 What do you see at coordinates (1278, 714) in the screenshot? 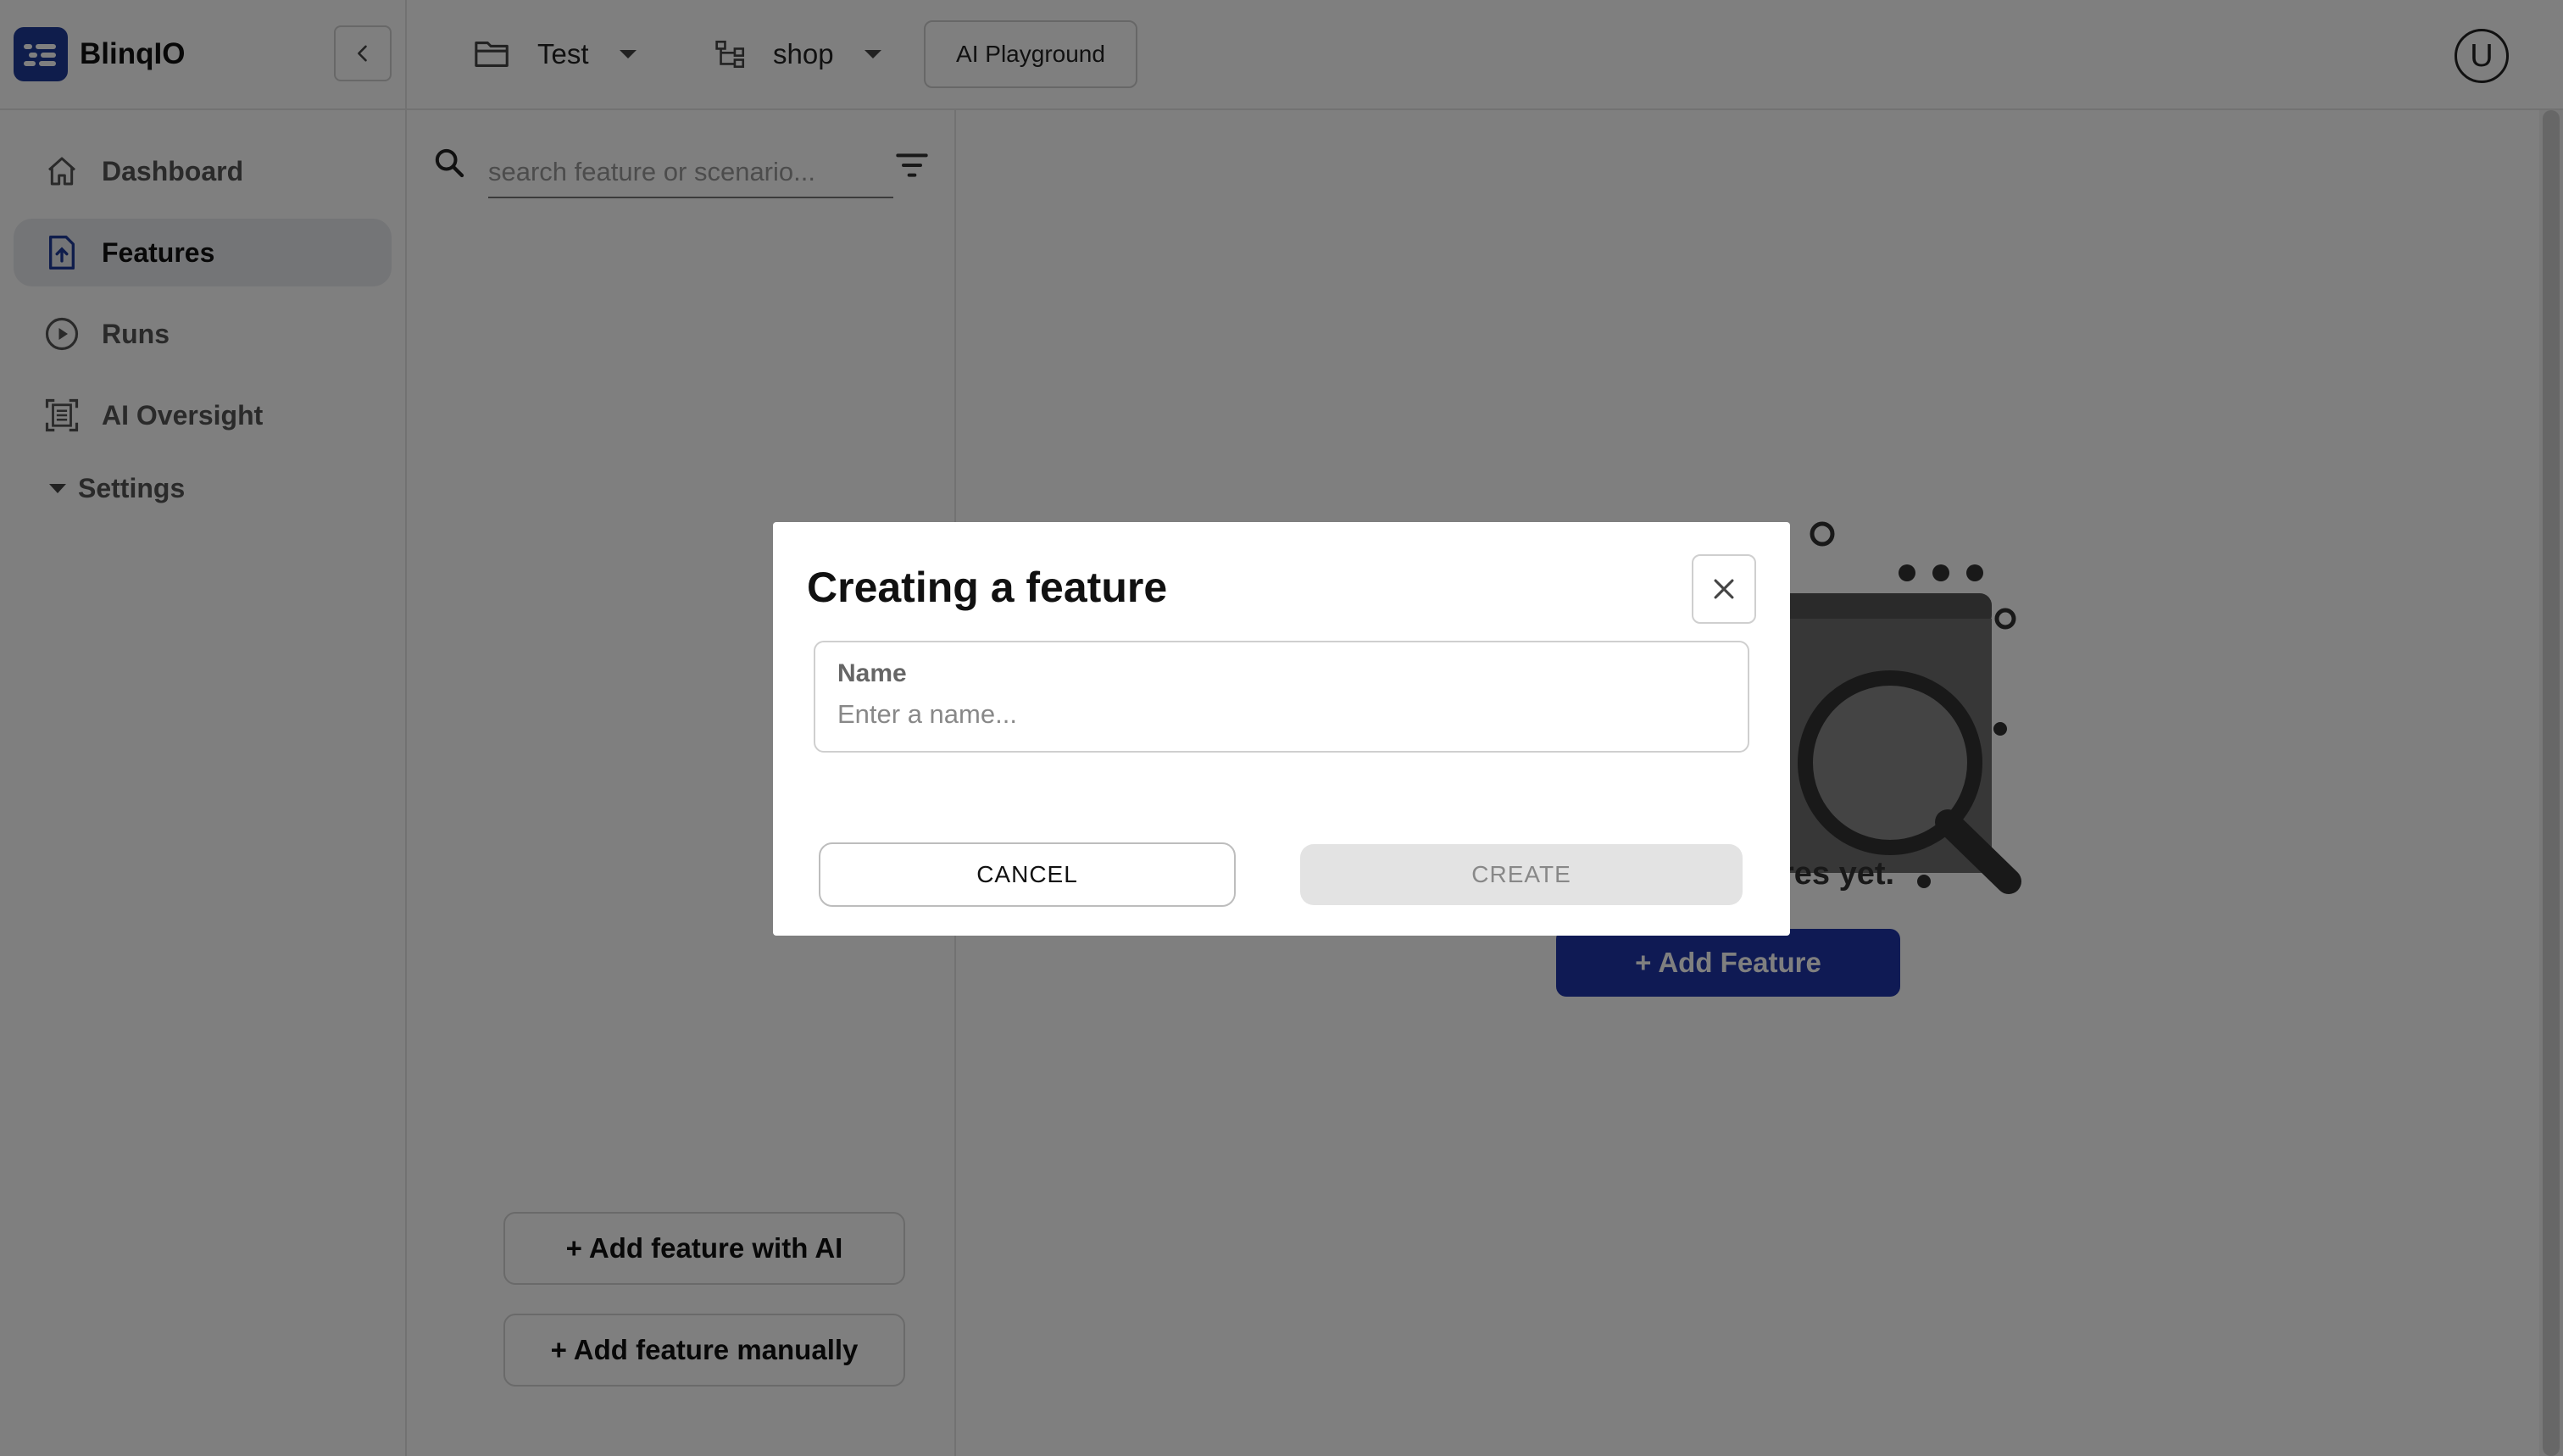
I see `name-input` at bounding box center [1278, 714].